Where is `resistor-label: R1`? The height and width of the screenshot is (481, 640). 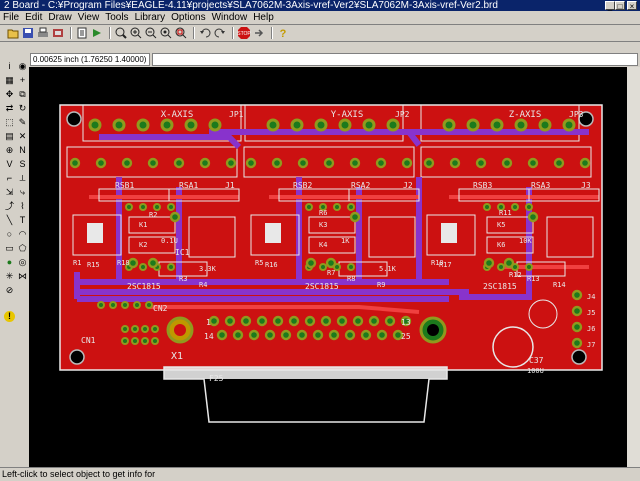 resistor-label: R1 is located at coordinates (77, 263).